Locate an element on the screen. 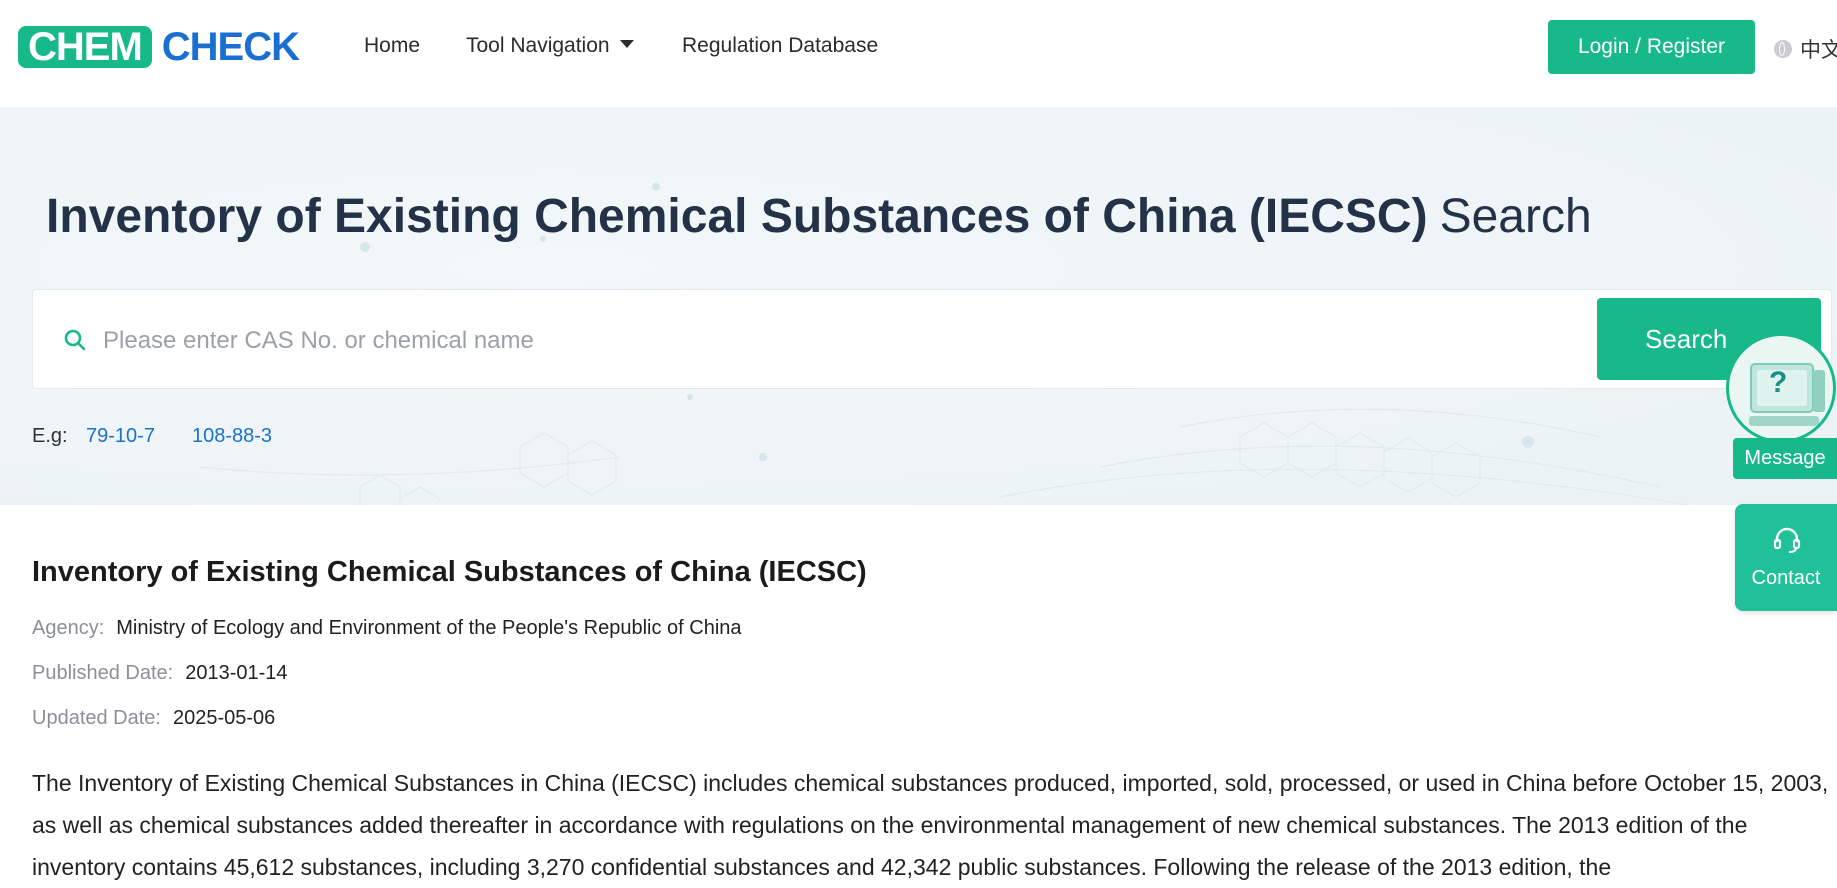  nav-tool-navigation: Tool Navigation is located at coordinates (550, 46).